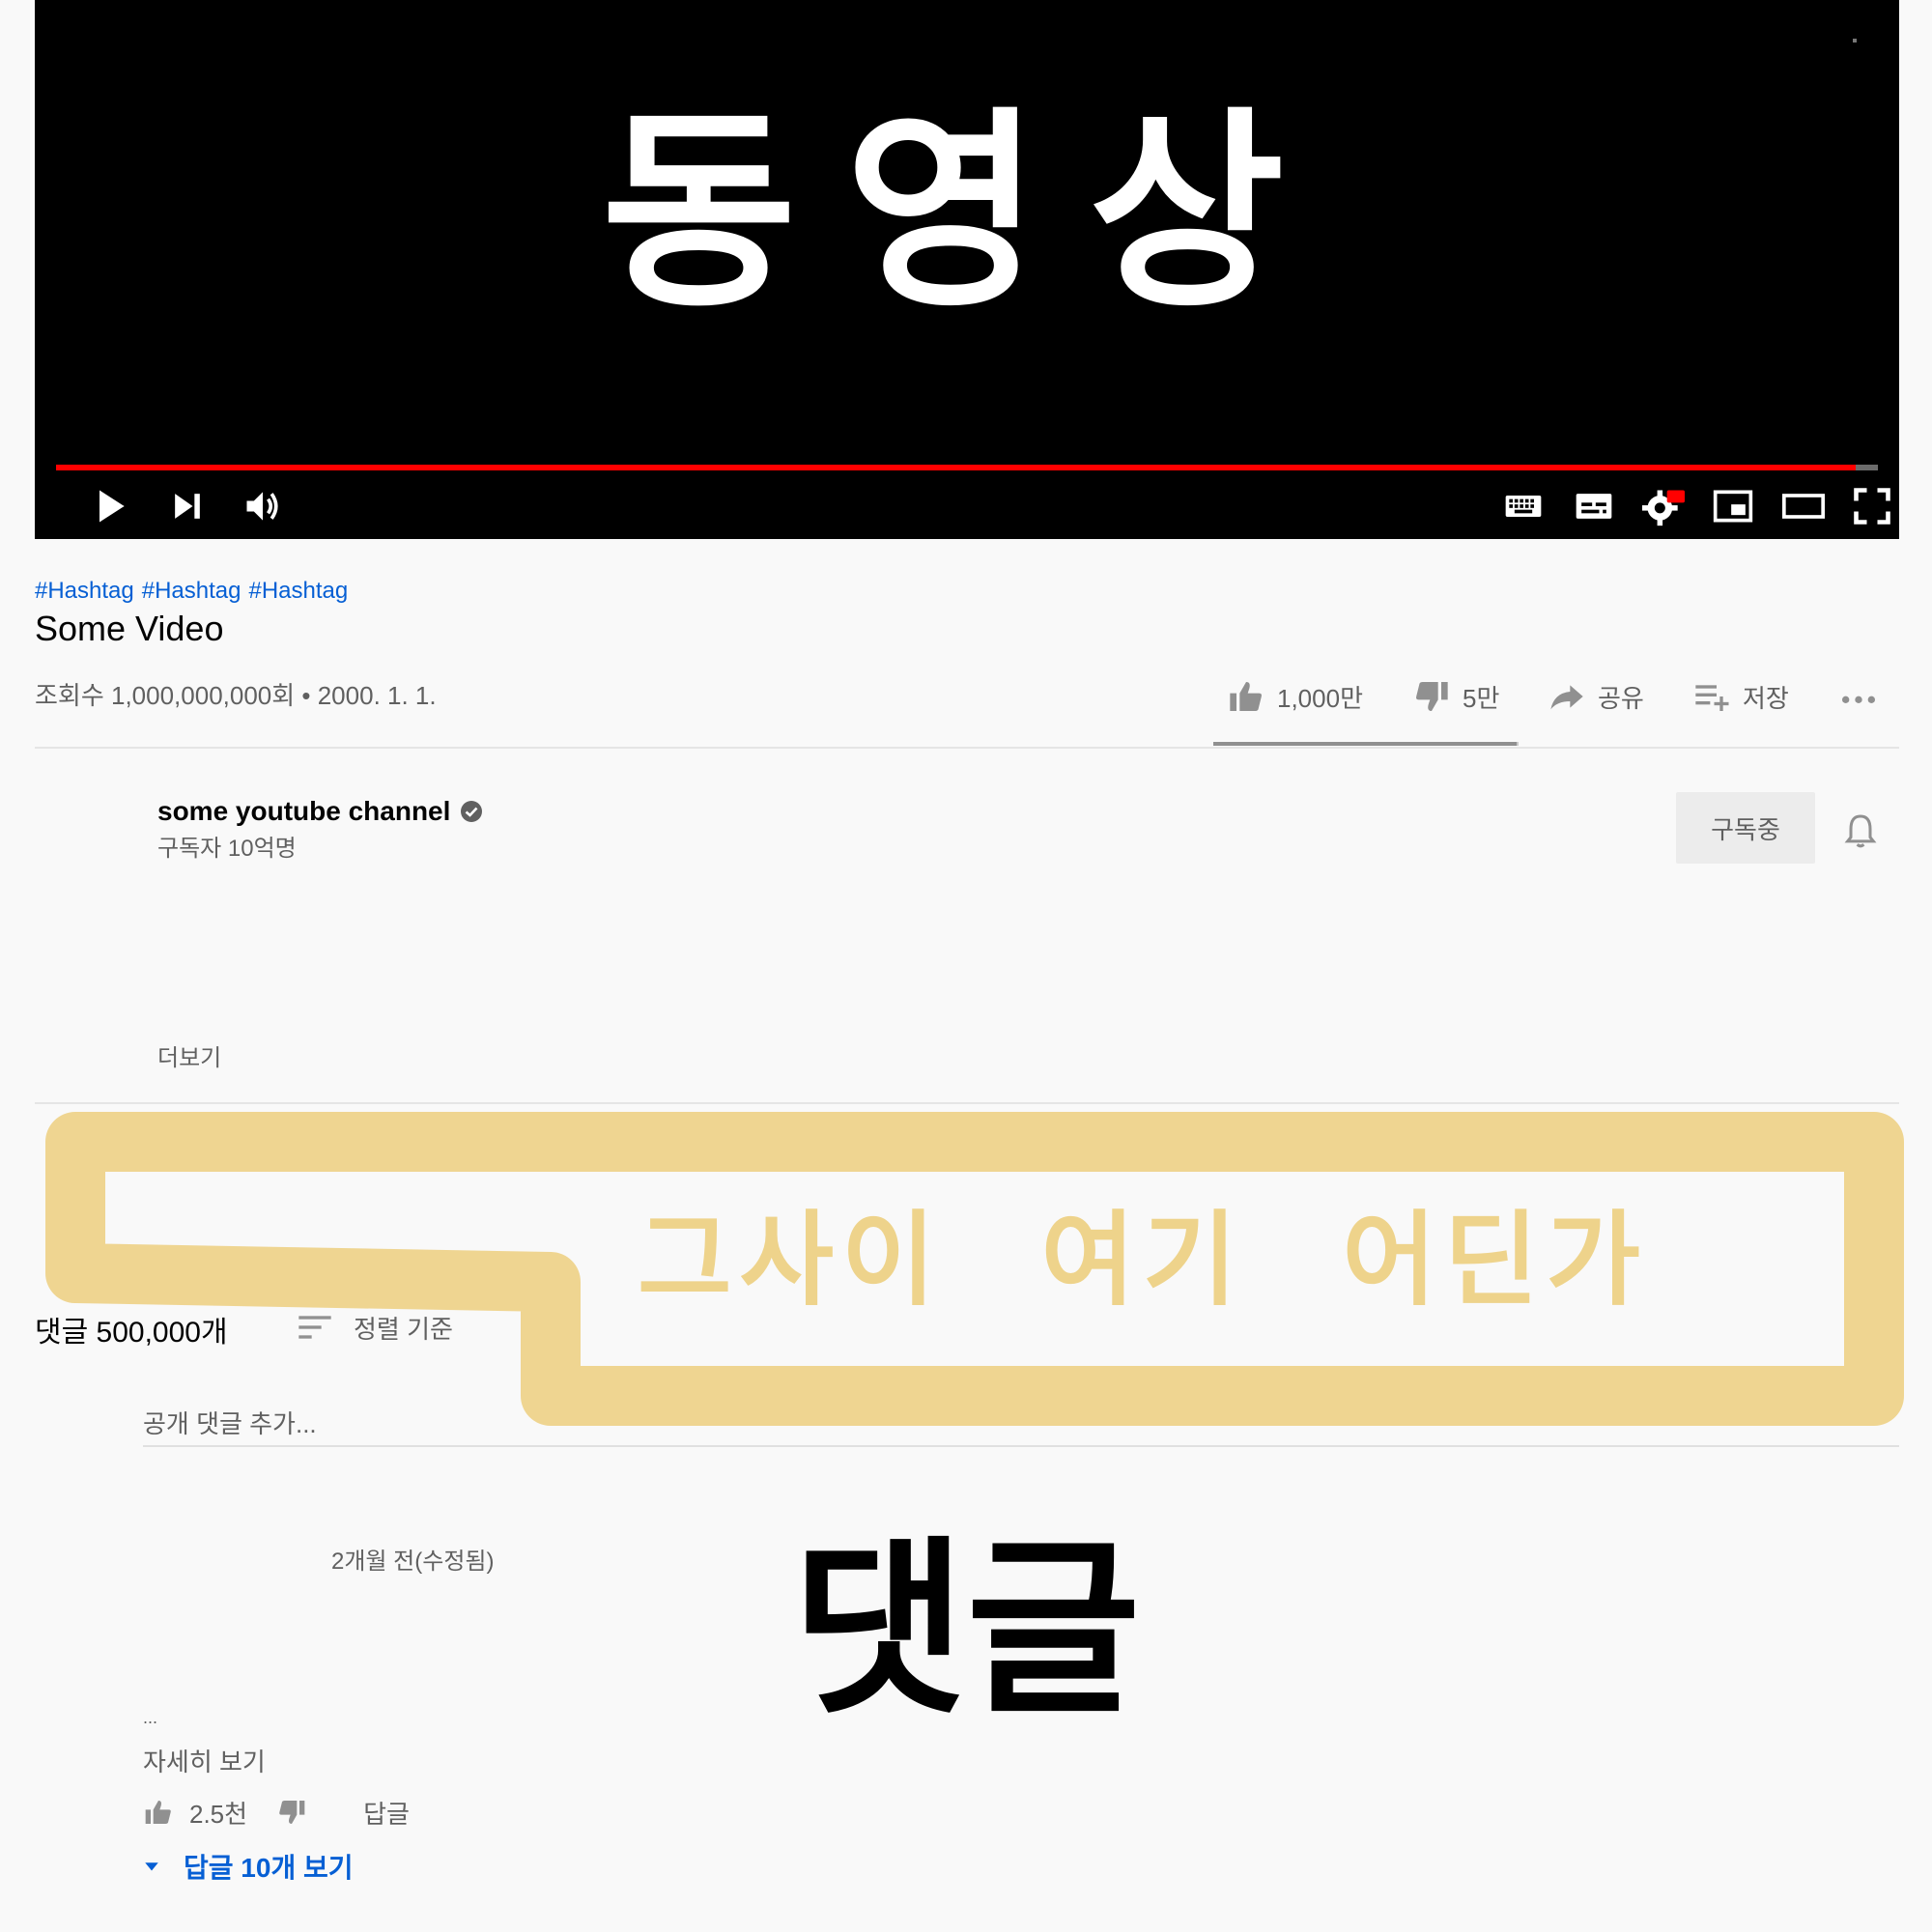  I want to click on corner-mark, so click(1855, 41).